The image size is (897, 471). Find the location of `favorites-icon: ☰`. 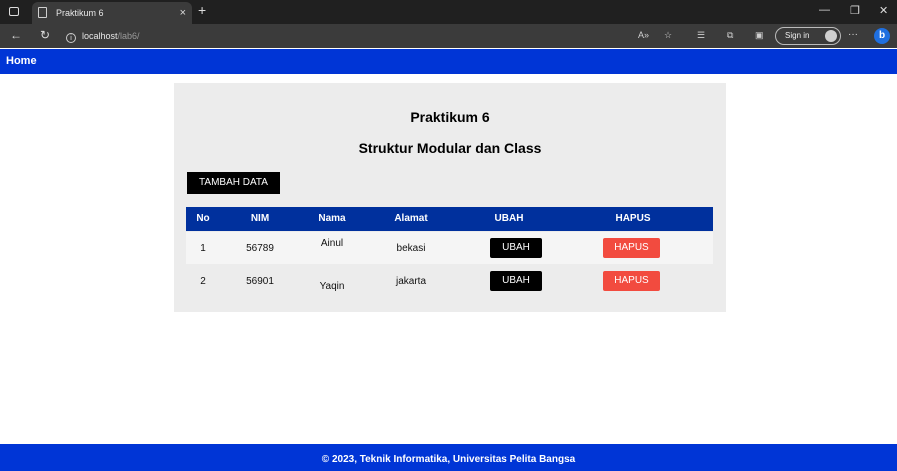

favorites-icon: ☰ is located at coordinates (701, 35).